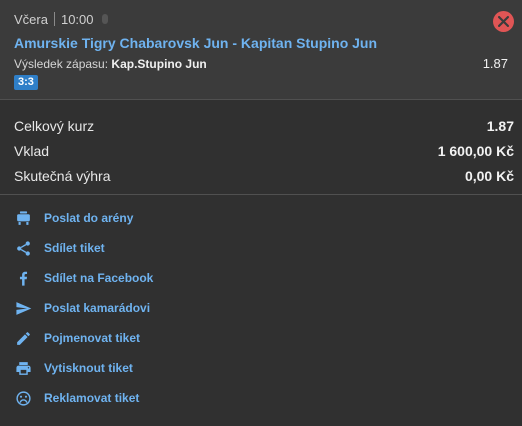 The width and height of the screenshot is (522, 426). I want to click on share-ticket-button: Sdílet tiket, so click(268, 248).